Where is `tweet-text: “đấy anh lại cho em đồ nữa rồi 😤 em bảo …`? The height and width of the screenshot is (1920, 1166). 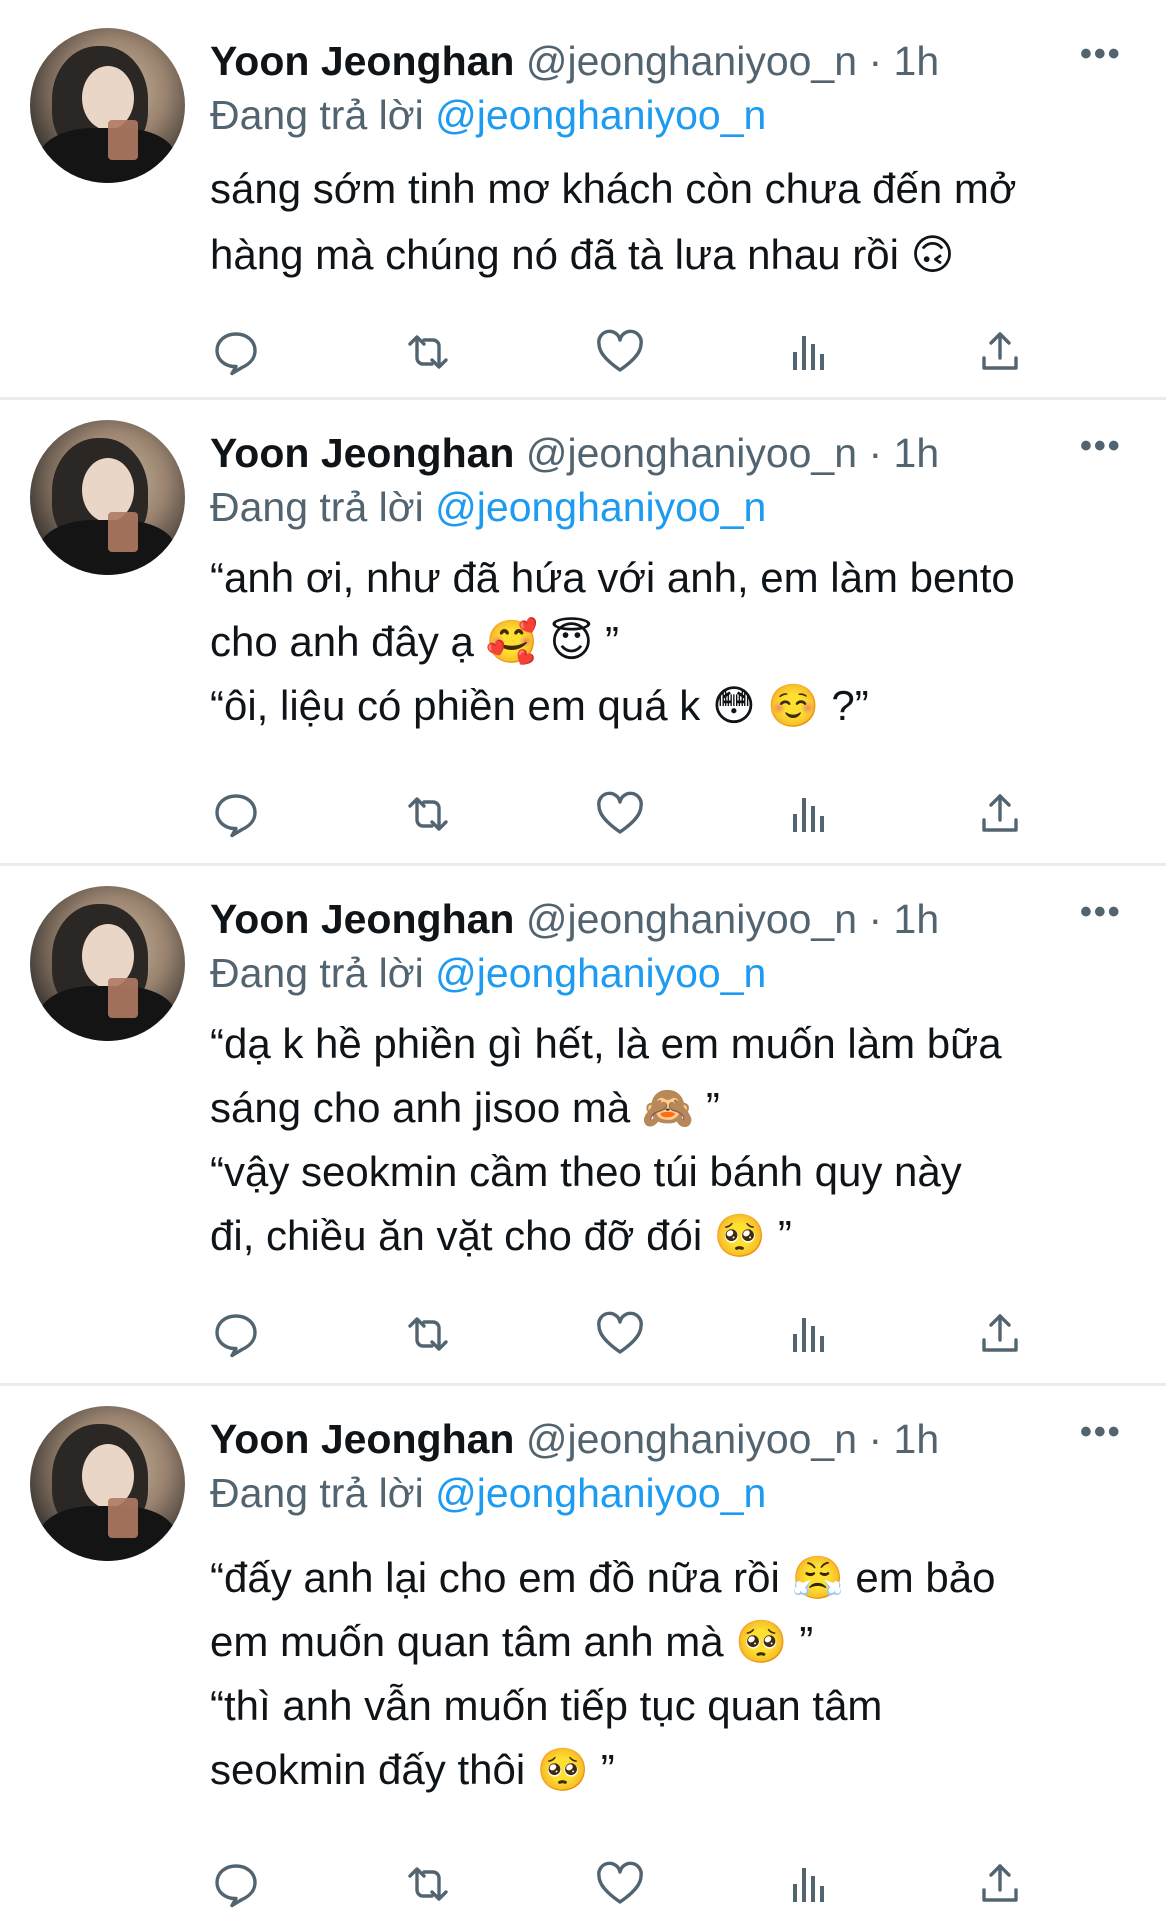
tweet-text: “đấy anh lại cho em đồ nữa rồi 😤 em bảo … is located at coordinates (675, 1674).